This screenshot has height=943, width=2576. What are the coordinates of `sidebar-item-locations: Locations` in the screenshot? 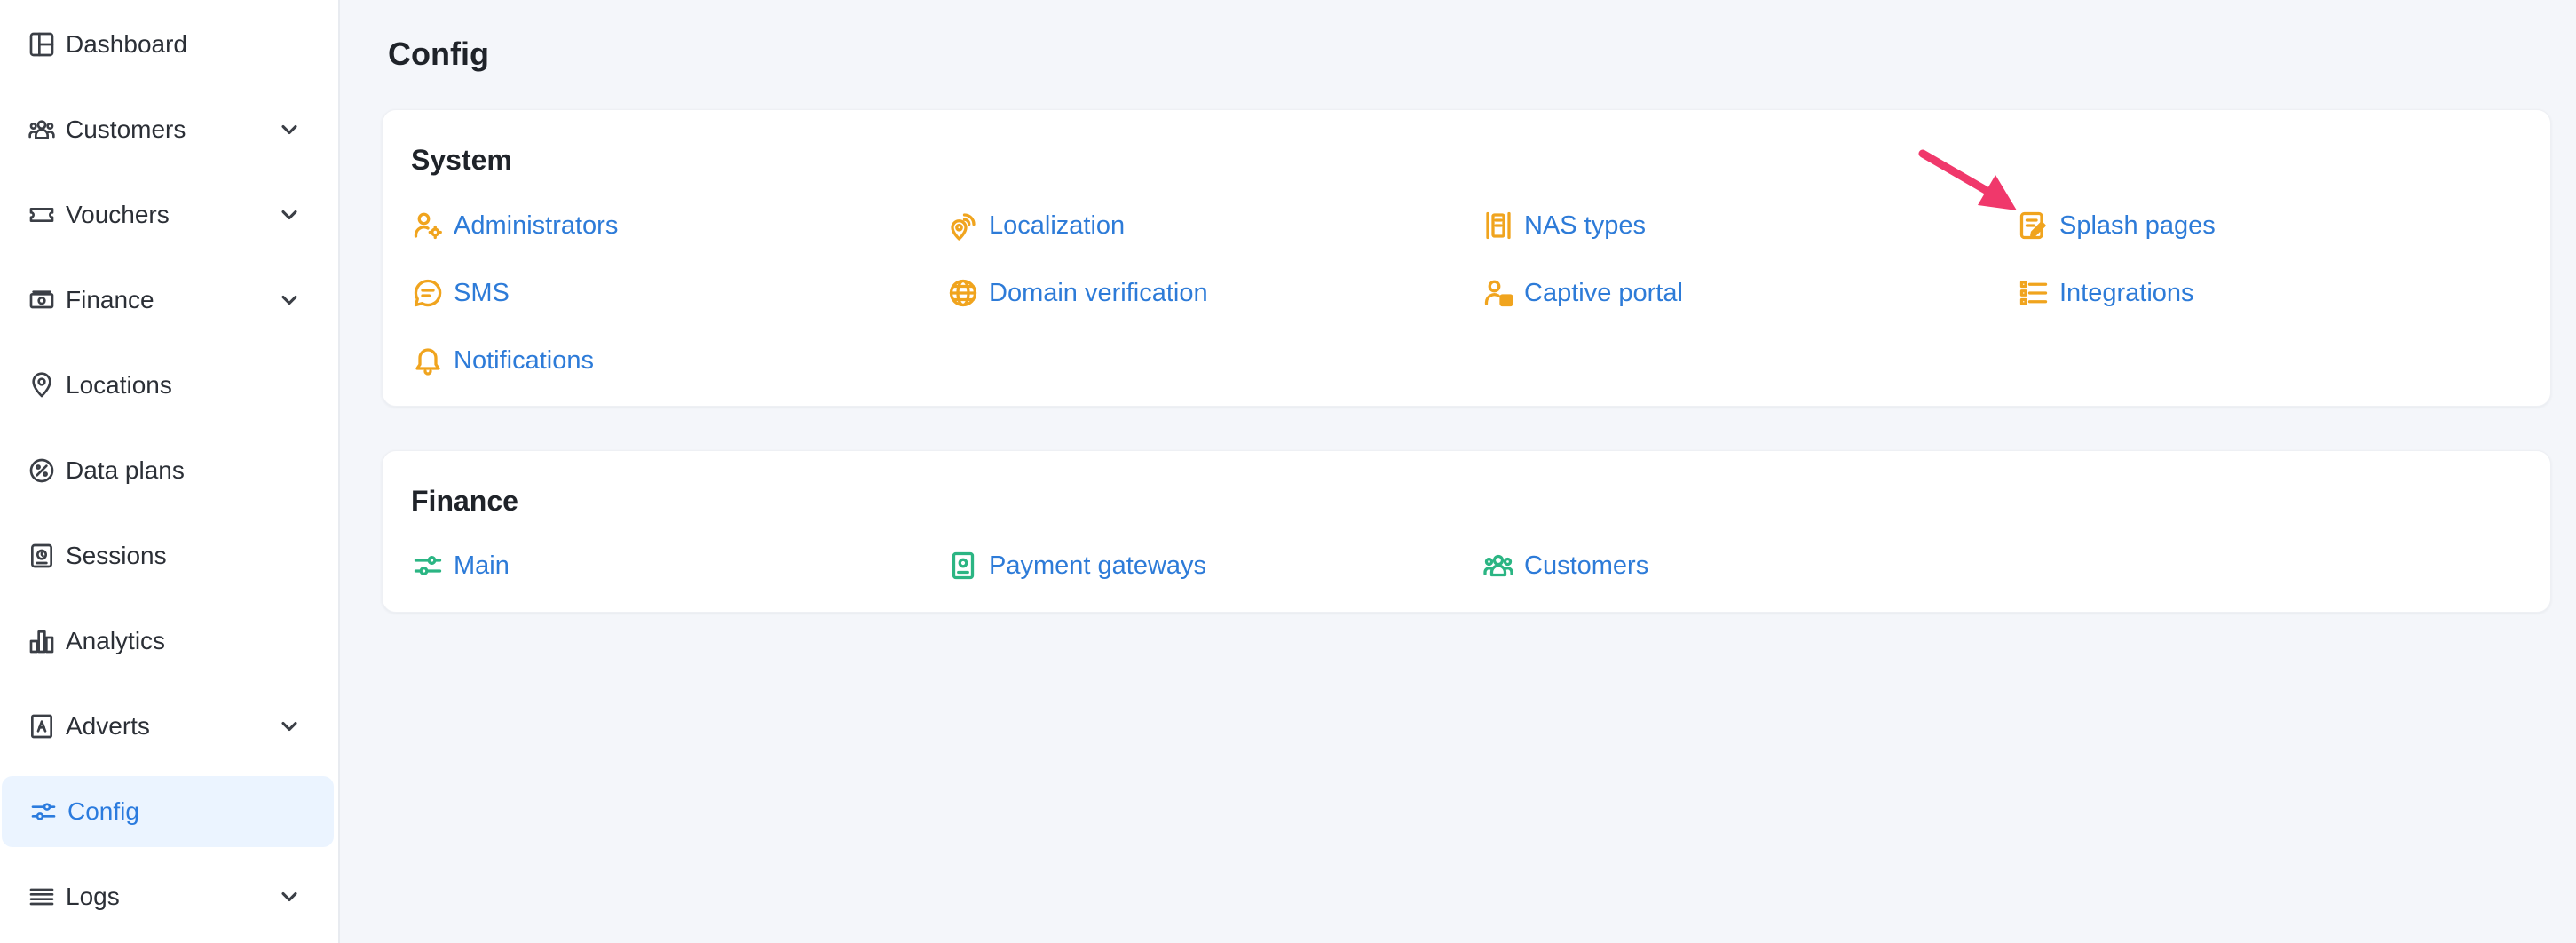 It's located at (166, 385).